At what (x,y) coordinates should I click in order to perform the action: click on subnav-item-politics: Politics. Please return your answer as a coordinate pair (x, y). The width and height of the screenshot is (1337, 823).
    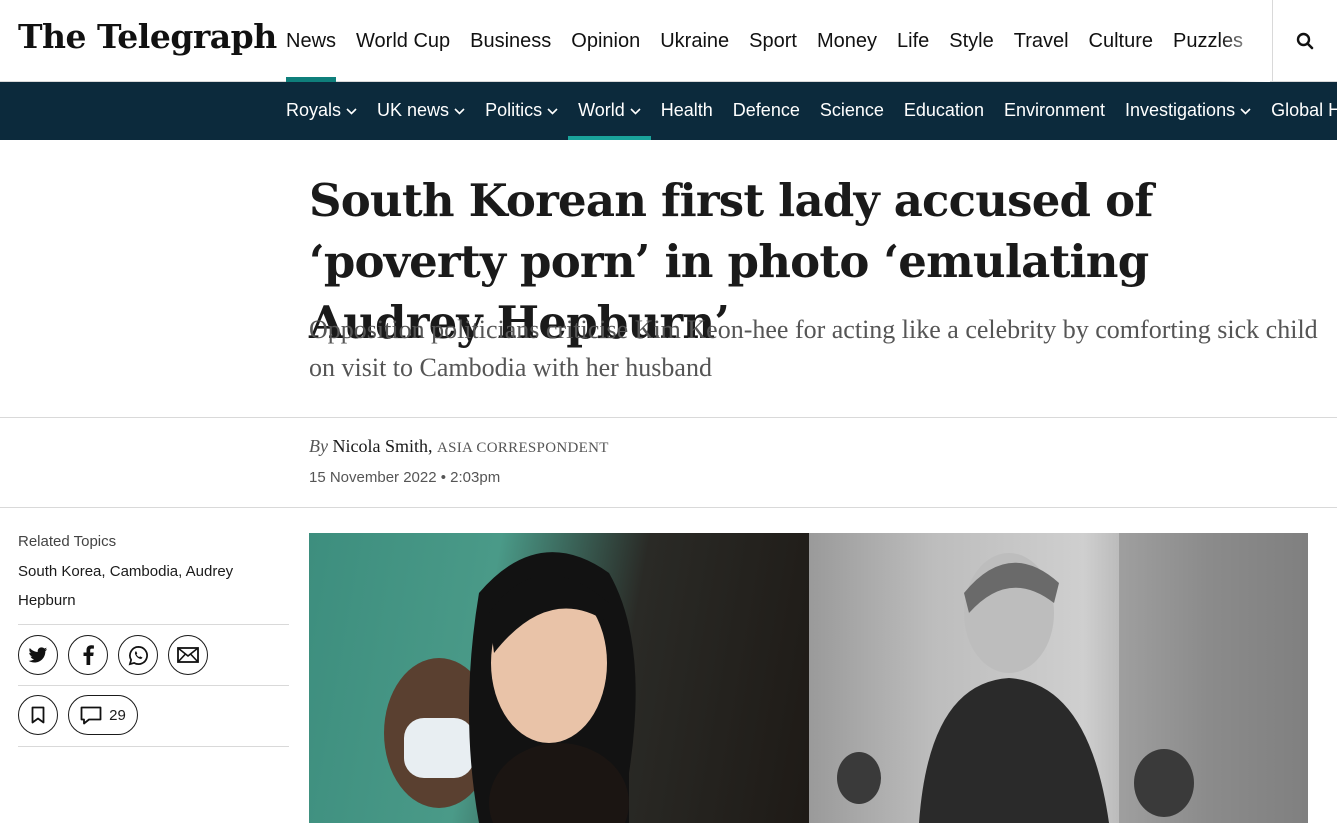
    Looking at the image, I should click on (521, 111).